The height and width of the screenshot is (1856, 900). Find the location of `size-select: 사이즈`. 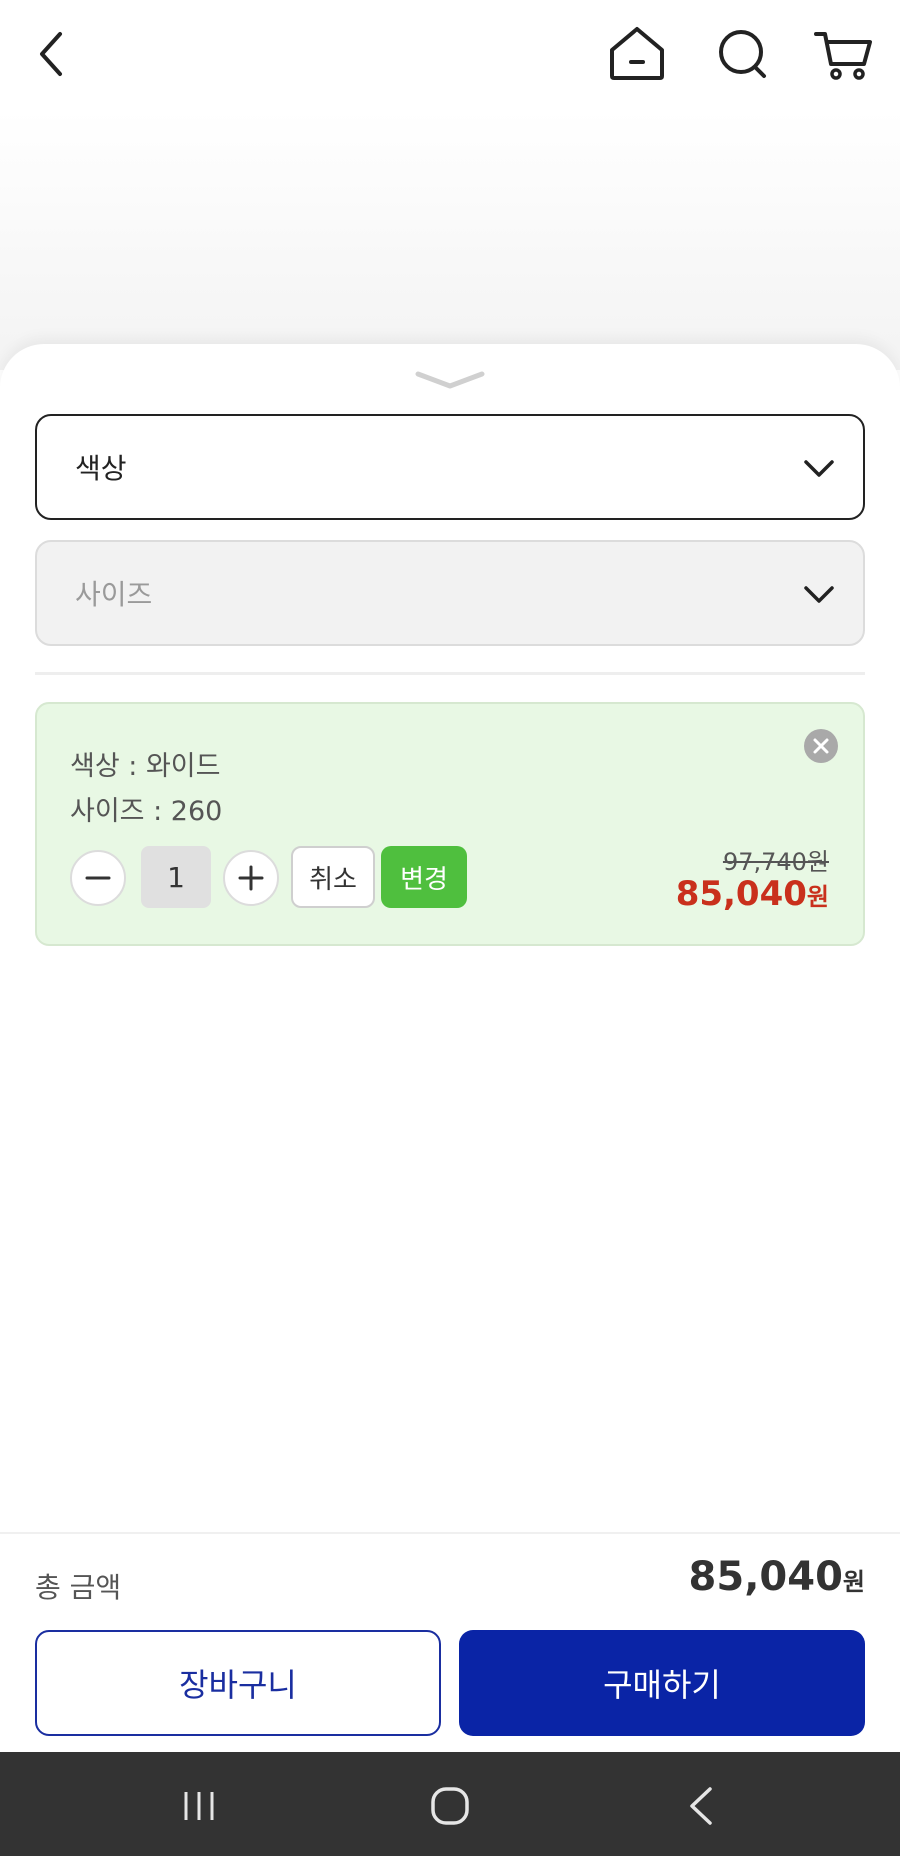

size-select: 사이즈 is located at coordinates (450, 593).